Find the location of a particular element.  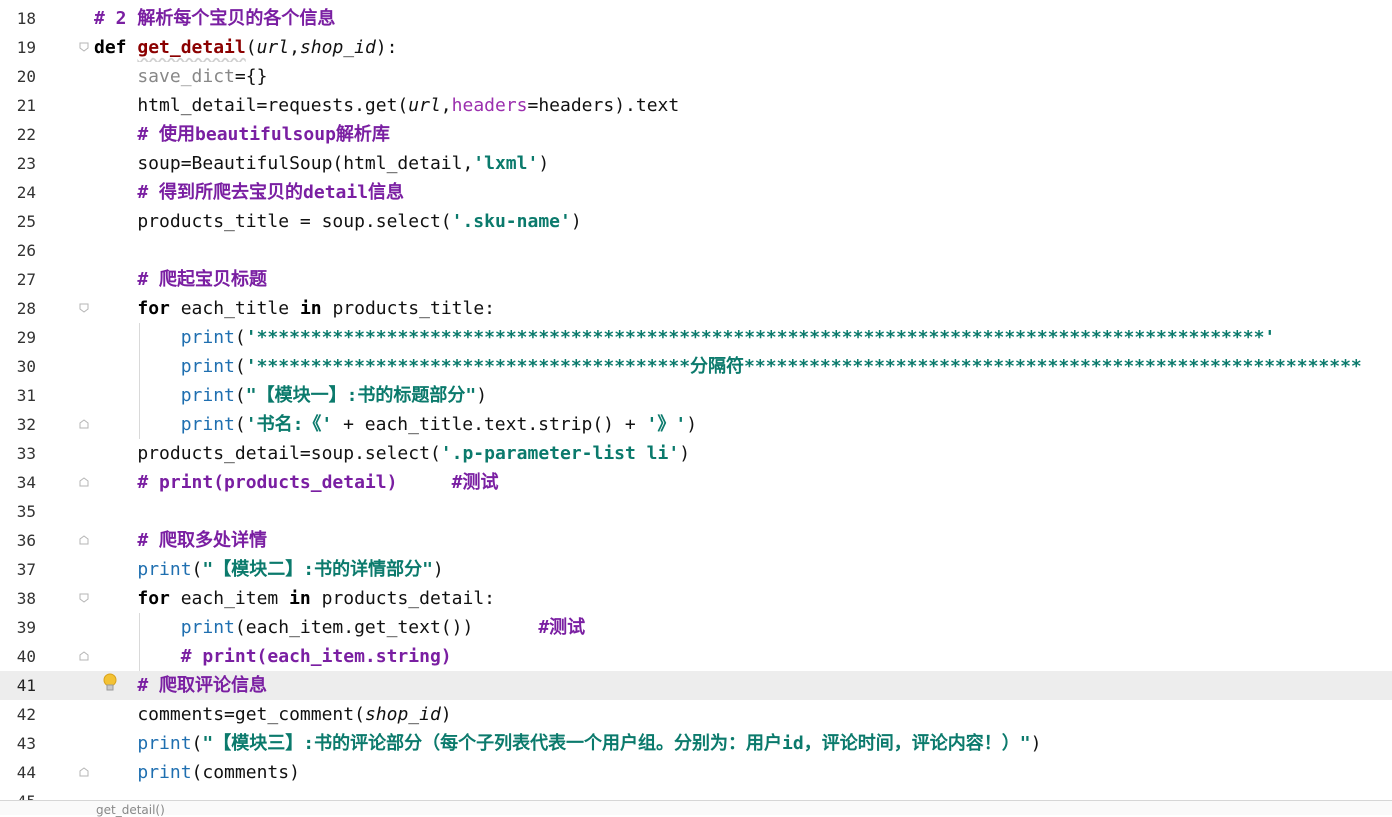

code-line: 18 # 2 解析每个宝贝的各个信息 is located at coordinates (696, 18).